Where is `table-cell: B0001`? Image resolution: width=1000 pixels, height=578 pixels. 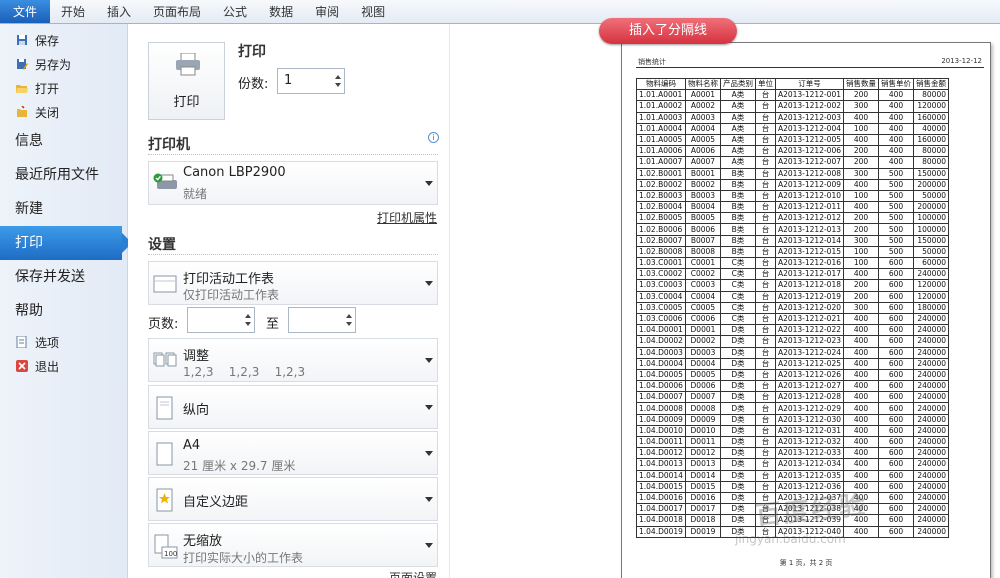 table-cell: B0001 is located at coordinates (702, 173).